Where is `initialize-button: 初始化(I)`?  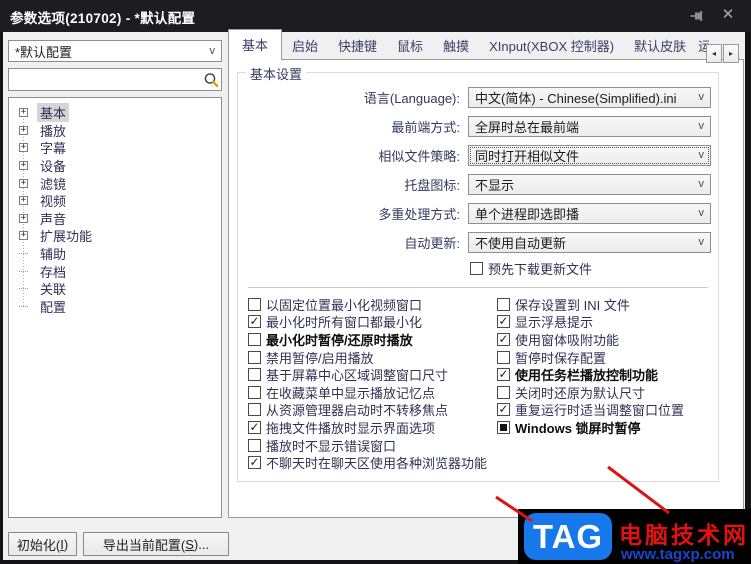
initialize-button: 初始化(I) is located at coordinates (42, 544).